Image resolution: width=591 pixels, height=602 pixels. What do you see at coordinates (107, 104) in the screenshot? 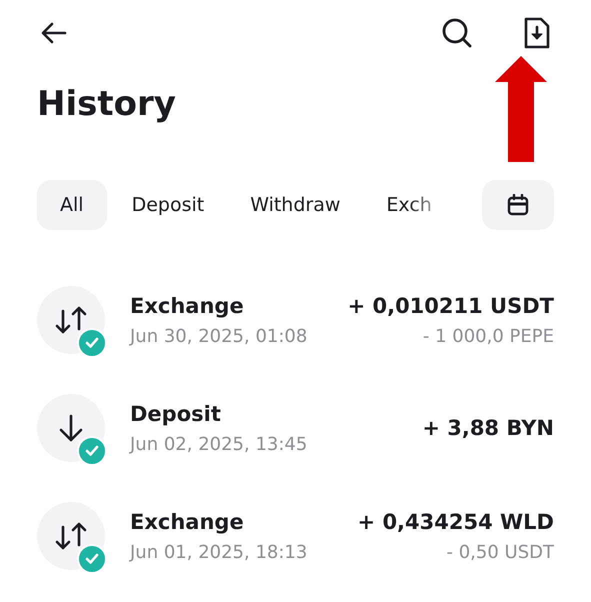
I see `page-title: History` at bounding box center [107, 104].